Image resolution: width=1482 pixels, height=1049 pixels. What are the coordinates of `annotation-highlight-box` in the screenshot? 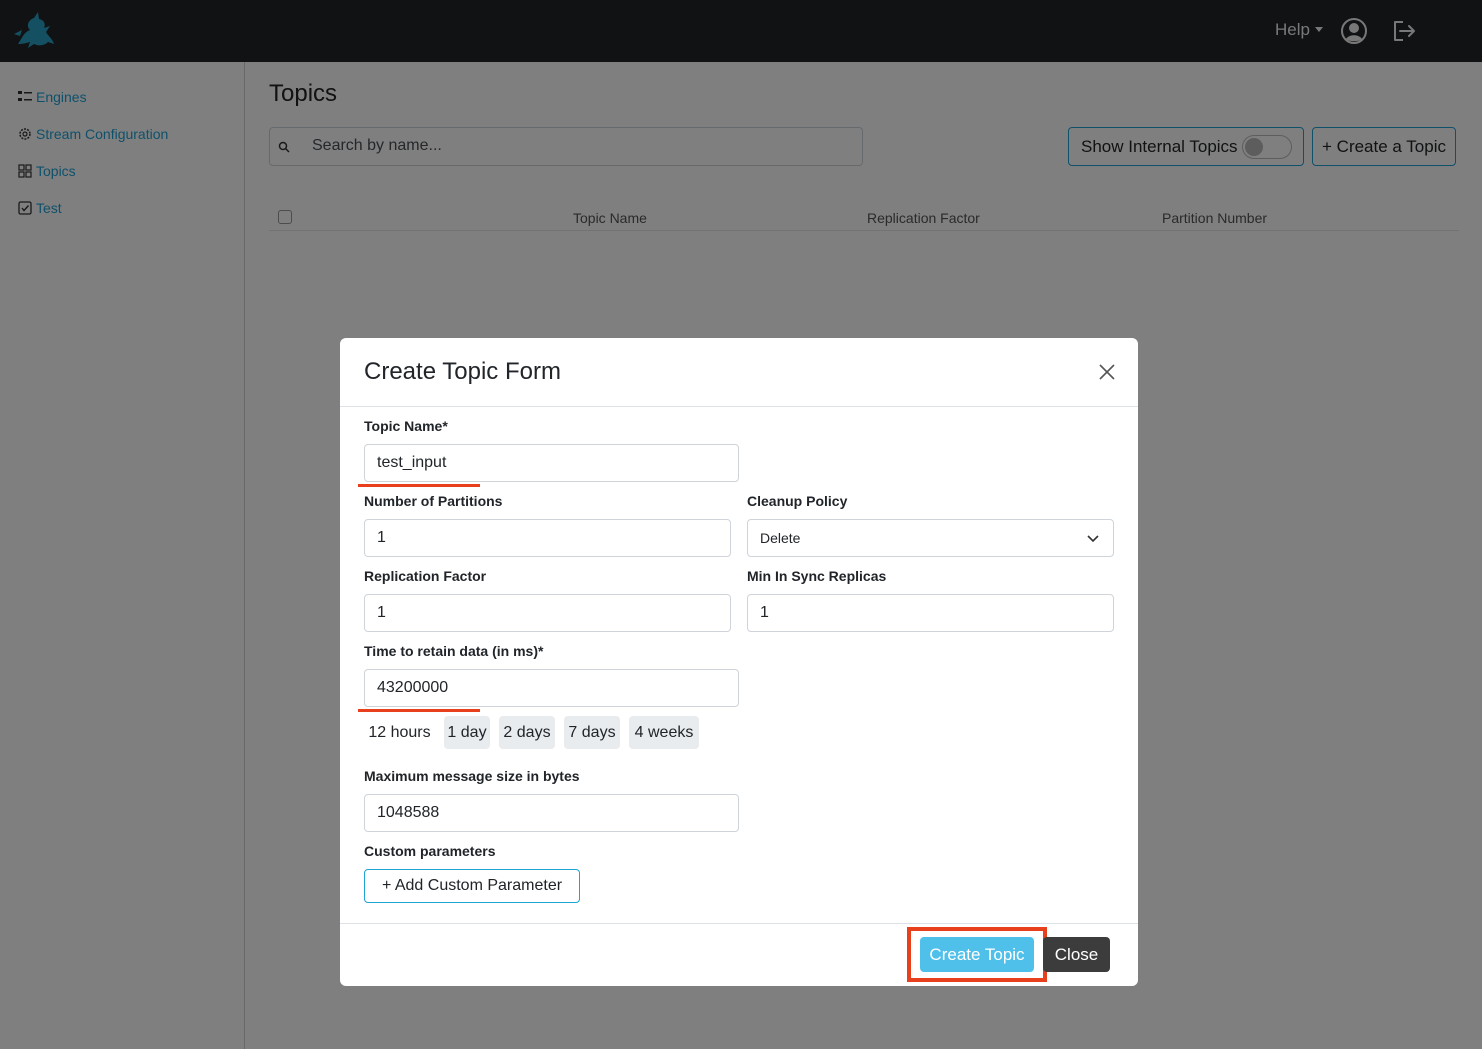 It's located at (977, 954).